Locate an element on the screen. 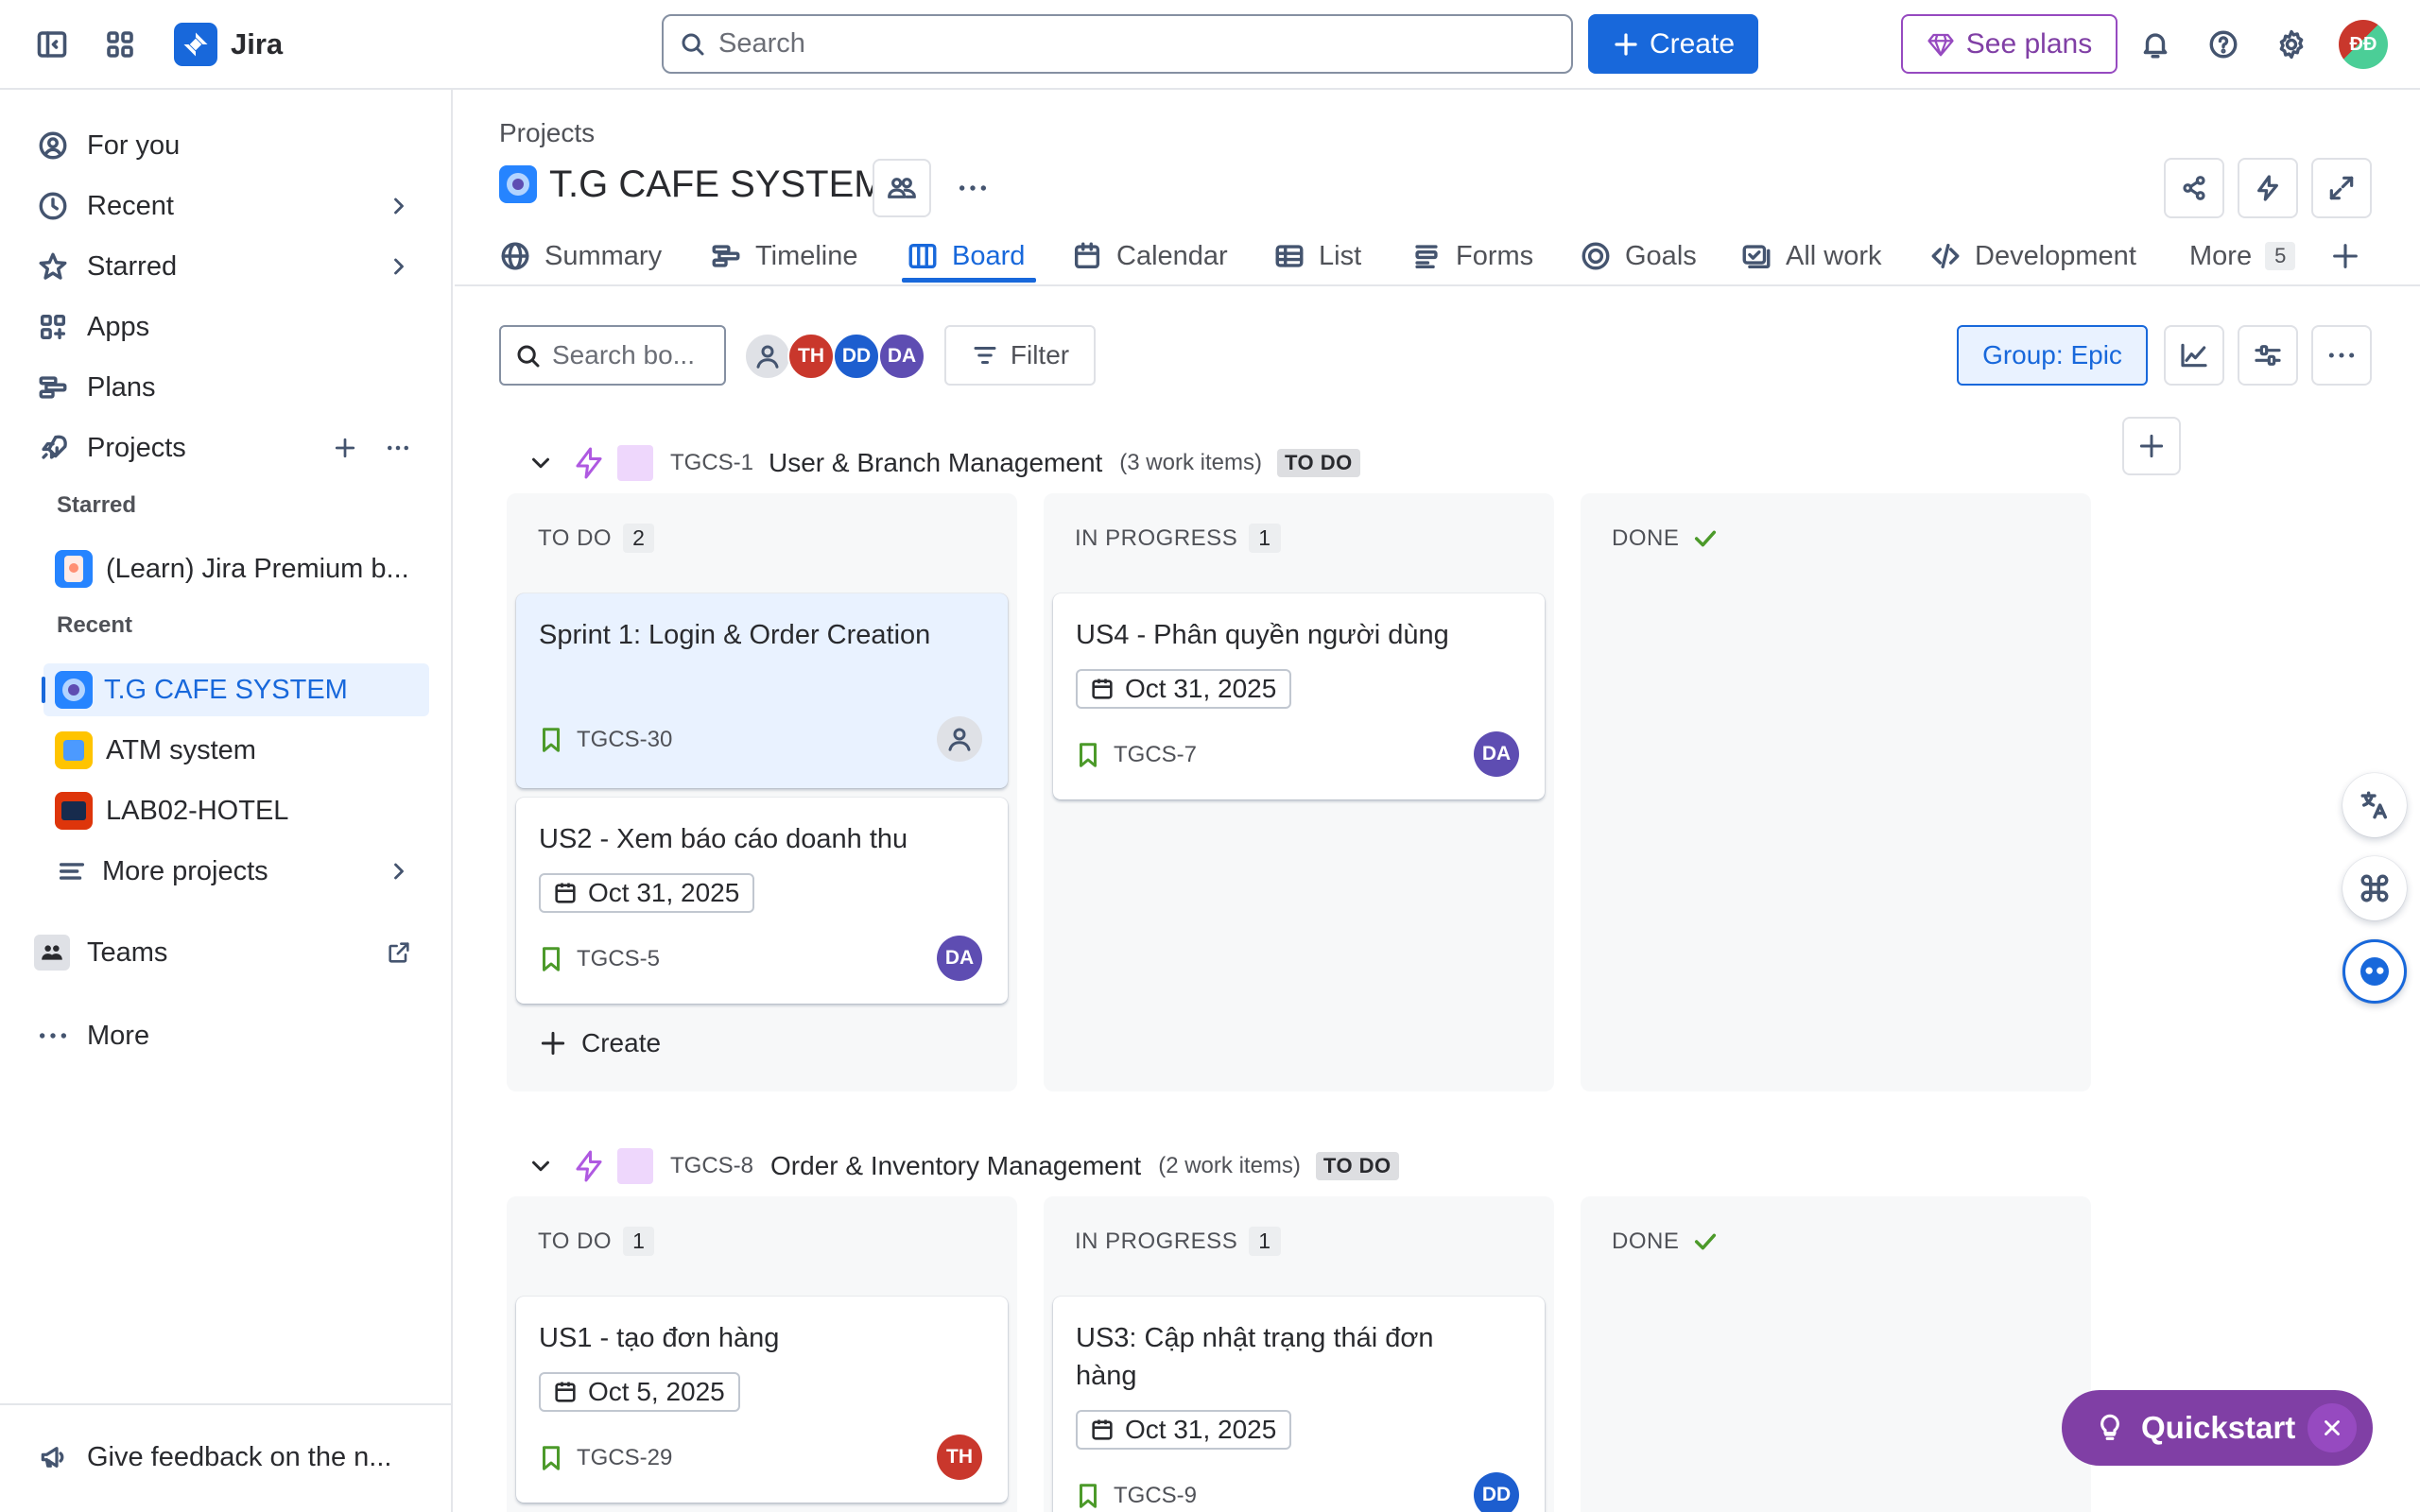  profile-avatar: ĐĐ is located at coordinates (2363, 44).